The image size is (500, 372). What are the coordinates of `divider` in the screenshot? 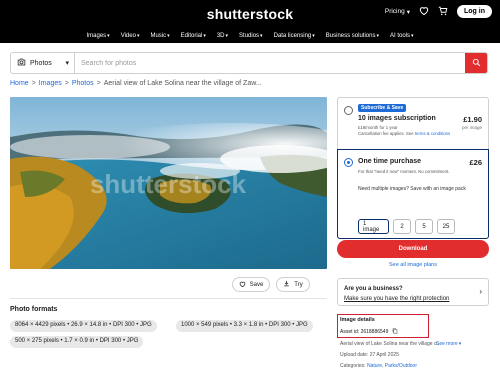 It's located at (168, 298).